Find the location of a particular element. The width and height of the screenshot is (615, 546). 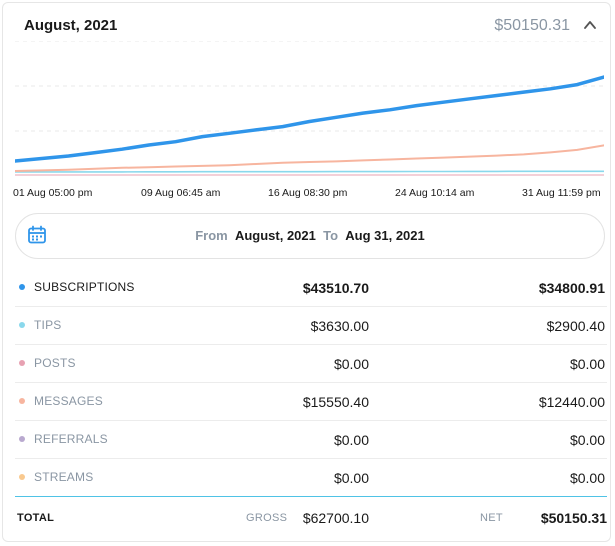

row-label: REFERRALS is located at coordinates (71, 439).